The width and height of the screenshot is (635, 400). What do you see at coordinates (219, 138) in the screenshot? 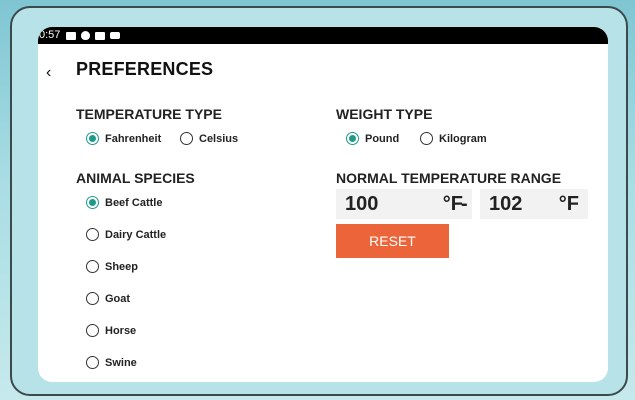
I see `radio-label: Celsius` at bounding box center [219, 138].